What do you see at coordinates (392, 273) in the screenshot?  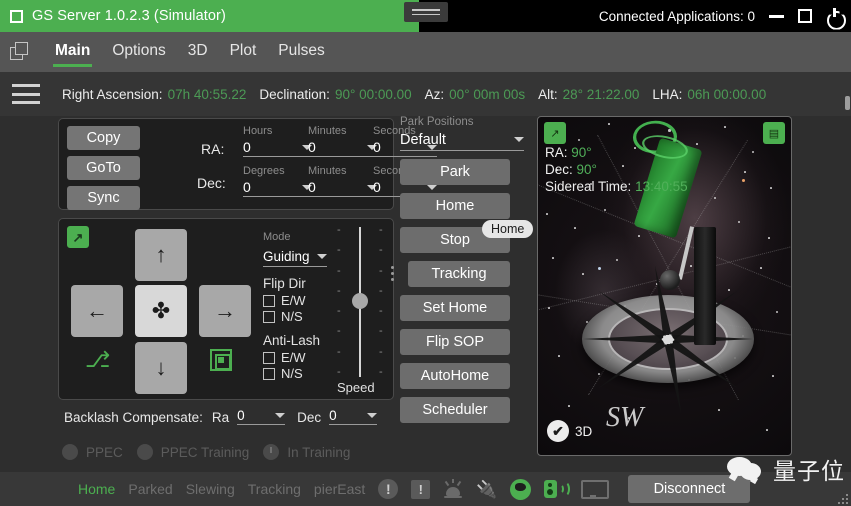 I see `drag-handle-dots-icon` at bounding box center [392, 273].